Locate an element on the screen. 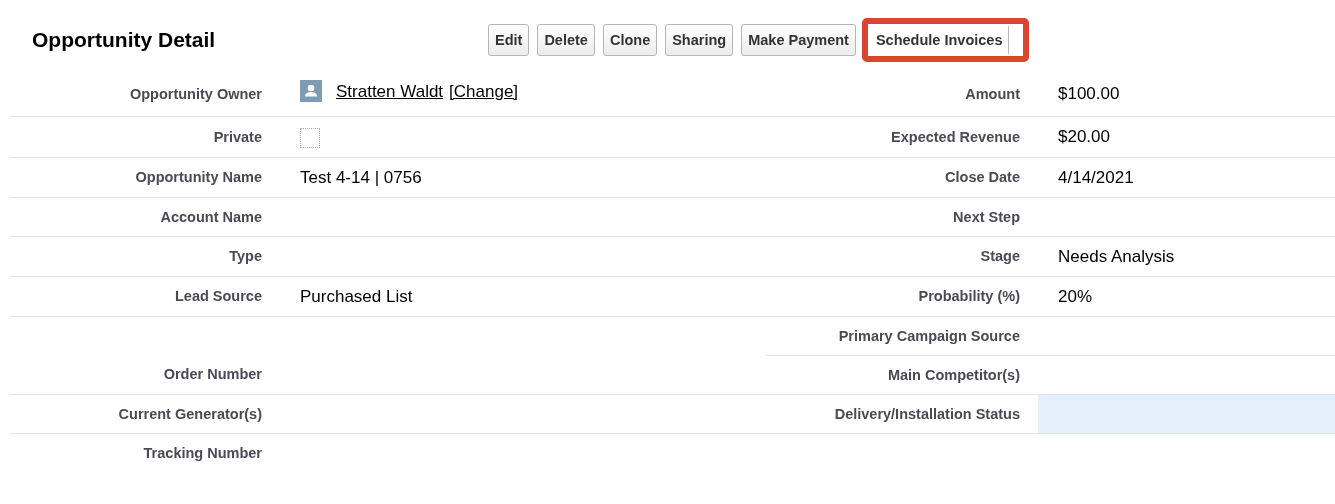 This screenshot has height=504, width=1335. field-label: Opportunity Name is located at coordinates (198, 177).